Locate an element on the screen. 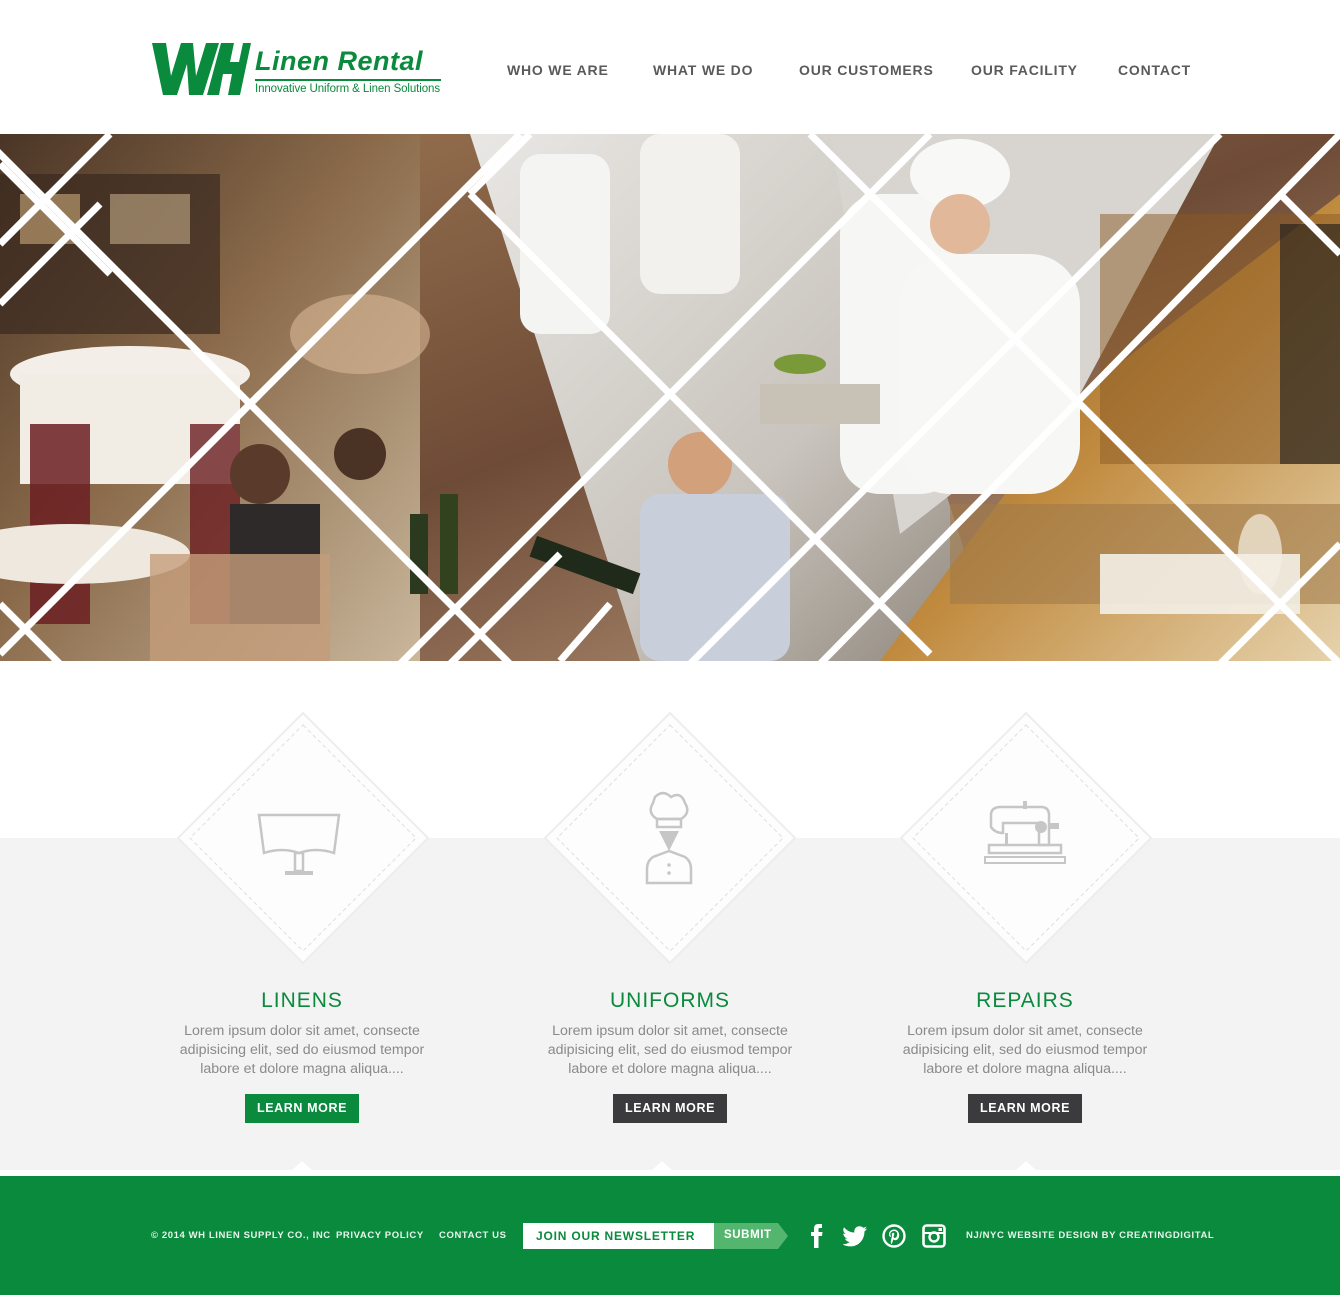 The image size is (1340, 1295). newsletter-input is located at coordinates (618, 1236).